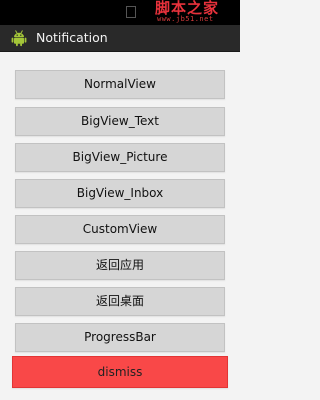 Image resolution: width=320 pixels, height=400 pixels. Describe the element at coordinates (131, 12) in the screenshot. I see `status-icon` at that location.